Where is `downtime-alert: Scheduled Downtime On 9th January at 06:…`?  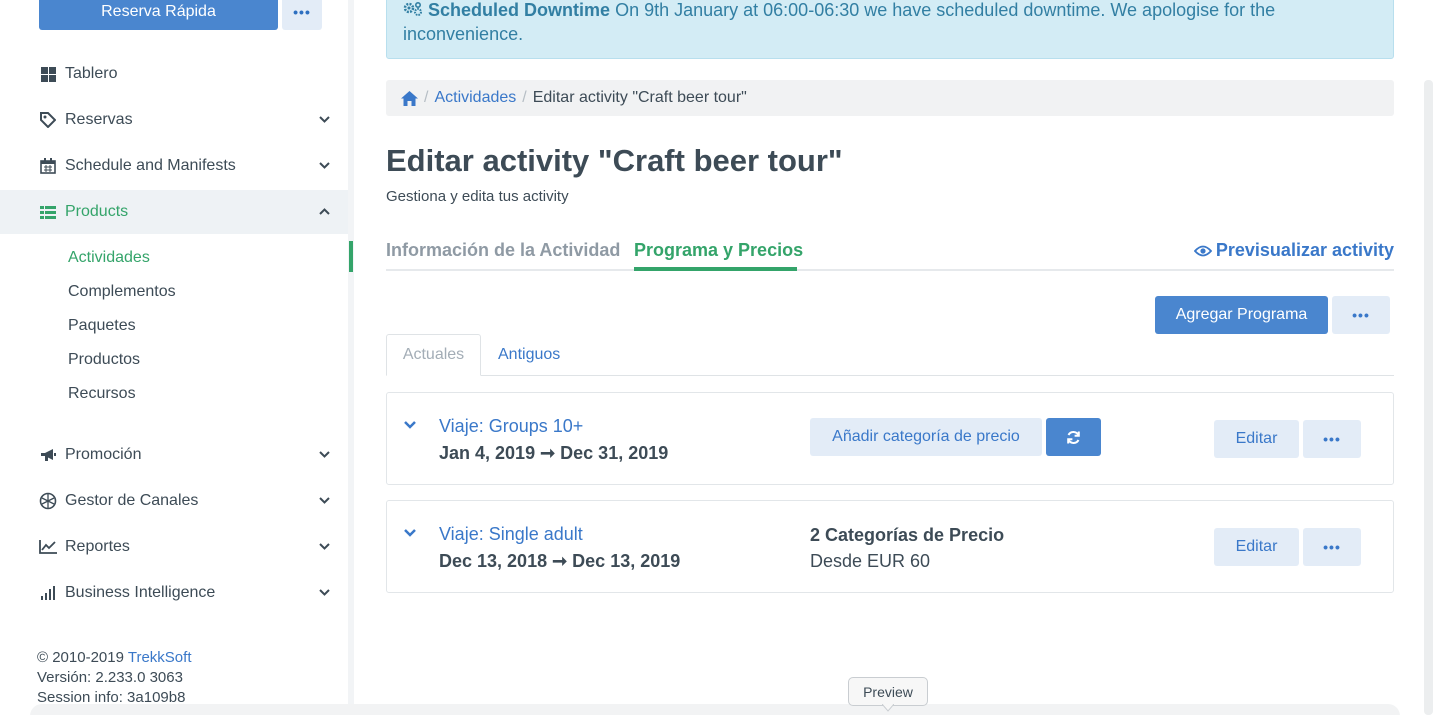 downtime-alert: Scheduled Downtime On 9th January at 06:… is located at coordinates (890, 29).